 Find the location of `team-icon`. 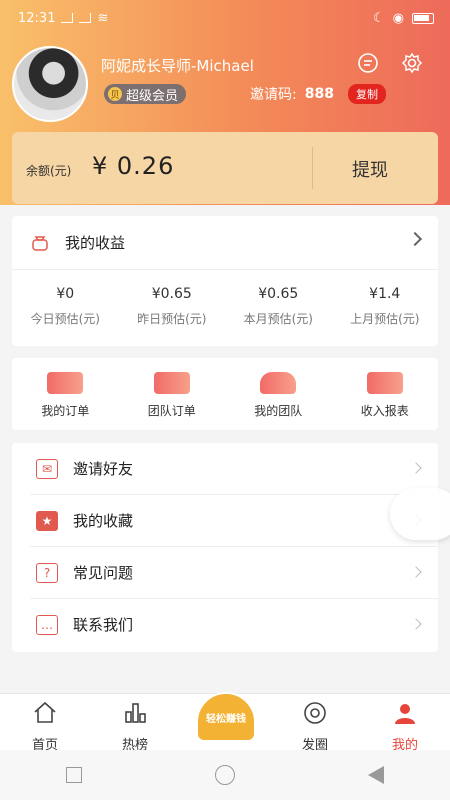

team-icon is located at coordinates (278, 383).